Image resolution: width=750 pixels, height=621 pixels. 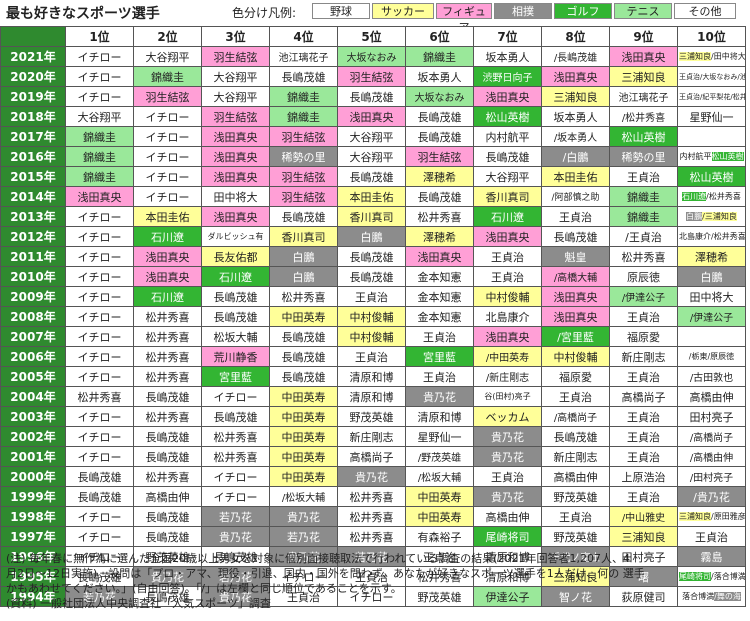 What do you see at coordinates (575, 136) in the screenshot?
I see `rank-cell: /坂本勇人` at bounding box center [575, 136].